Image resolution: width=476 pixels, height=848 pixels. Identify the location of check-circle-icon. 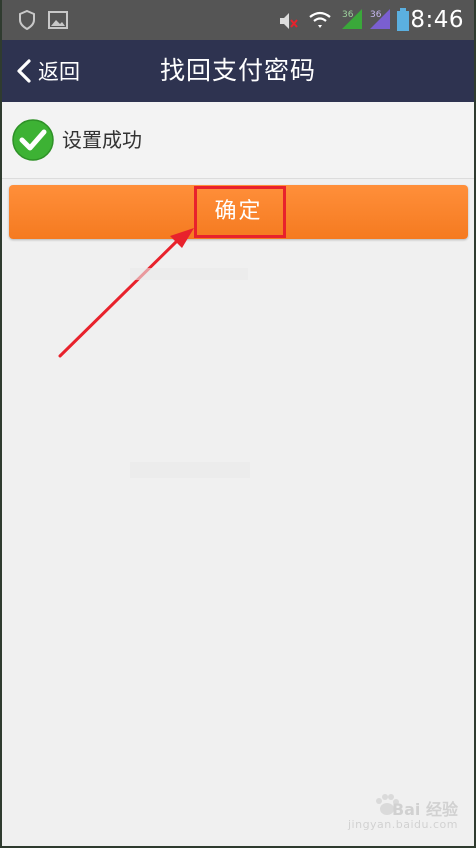
(33, 140).